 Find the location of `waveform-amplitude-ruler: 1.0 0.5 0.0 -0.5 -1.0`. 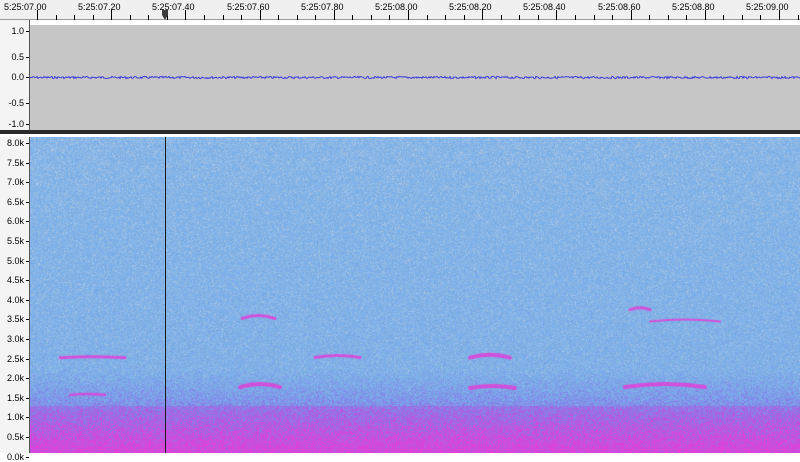

waveform-amplitude-ruler: 1.0 0.5 0.0 -0.5 -1.0 is located at coordinates (15, 76).